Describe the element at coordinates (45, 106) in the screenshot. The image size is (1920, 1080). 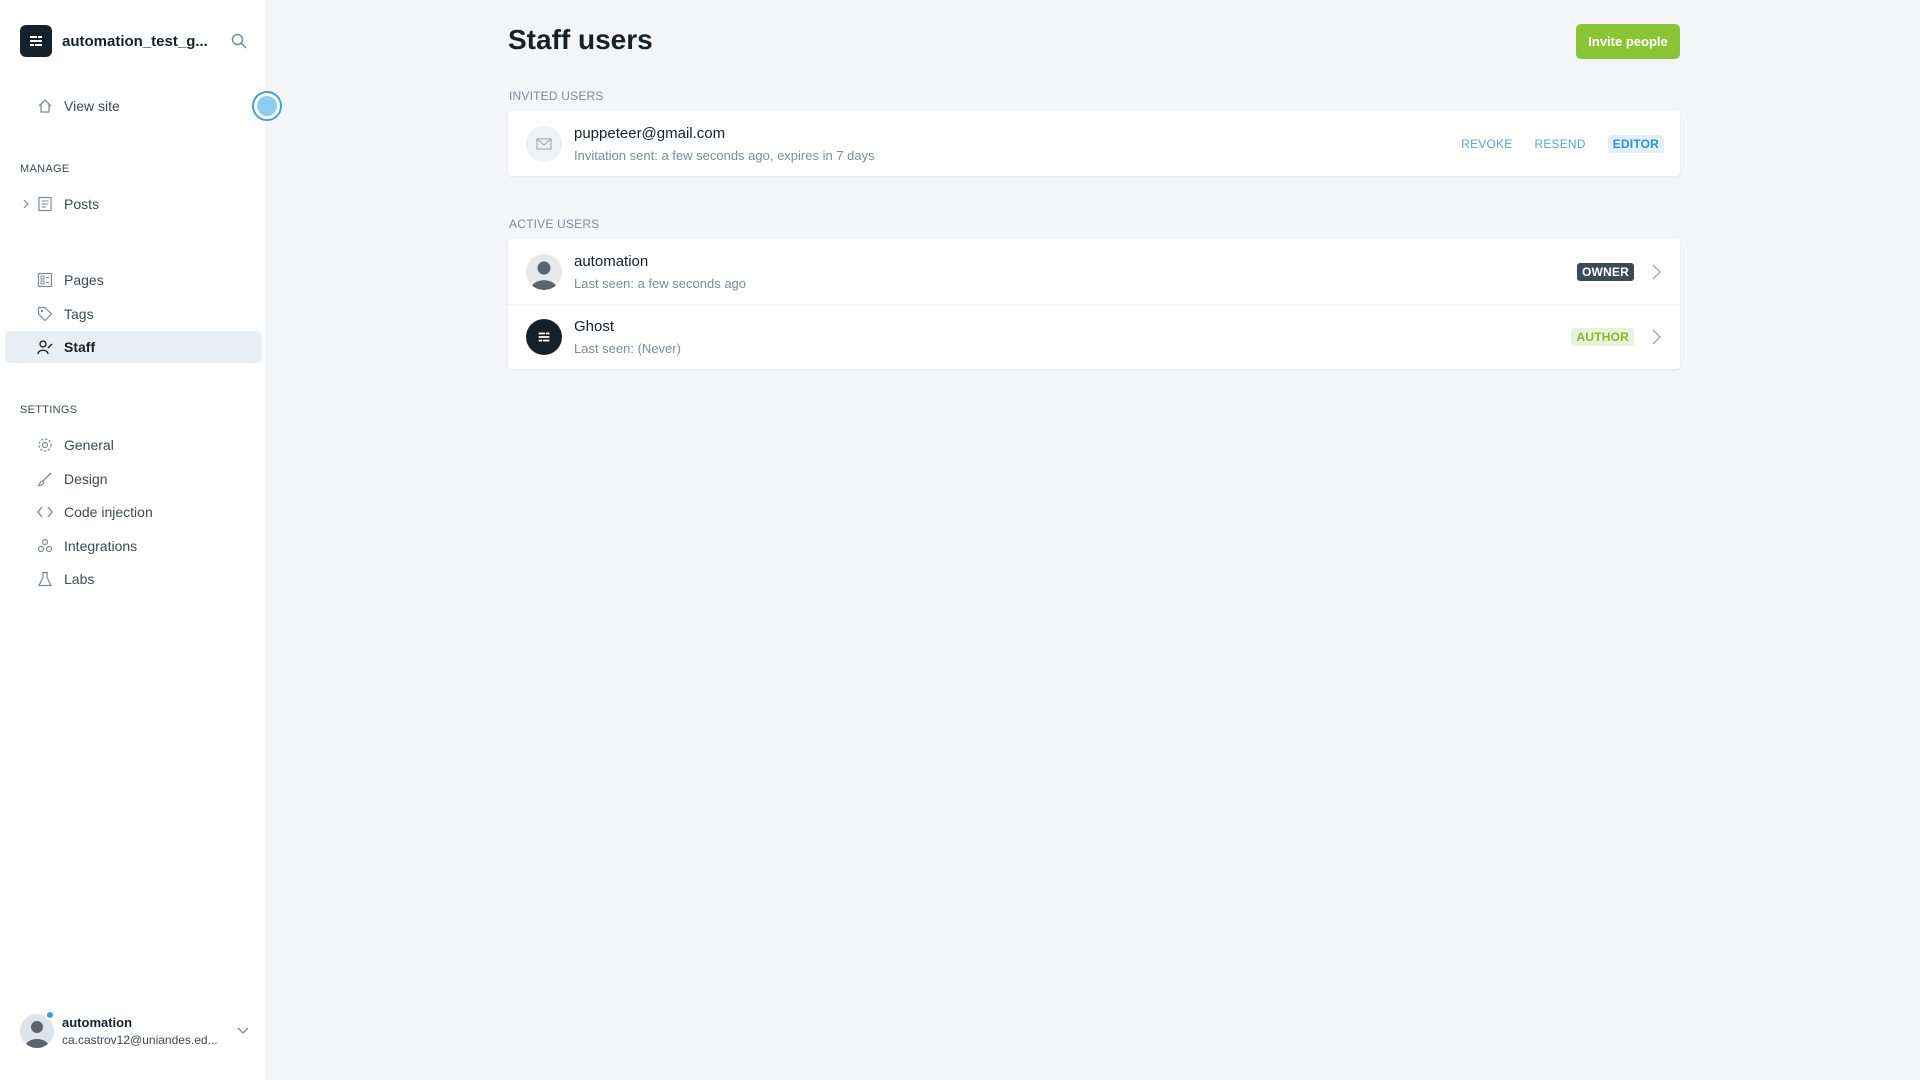
I see `home-icon` at that location.